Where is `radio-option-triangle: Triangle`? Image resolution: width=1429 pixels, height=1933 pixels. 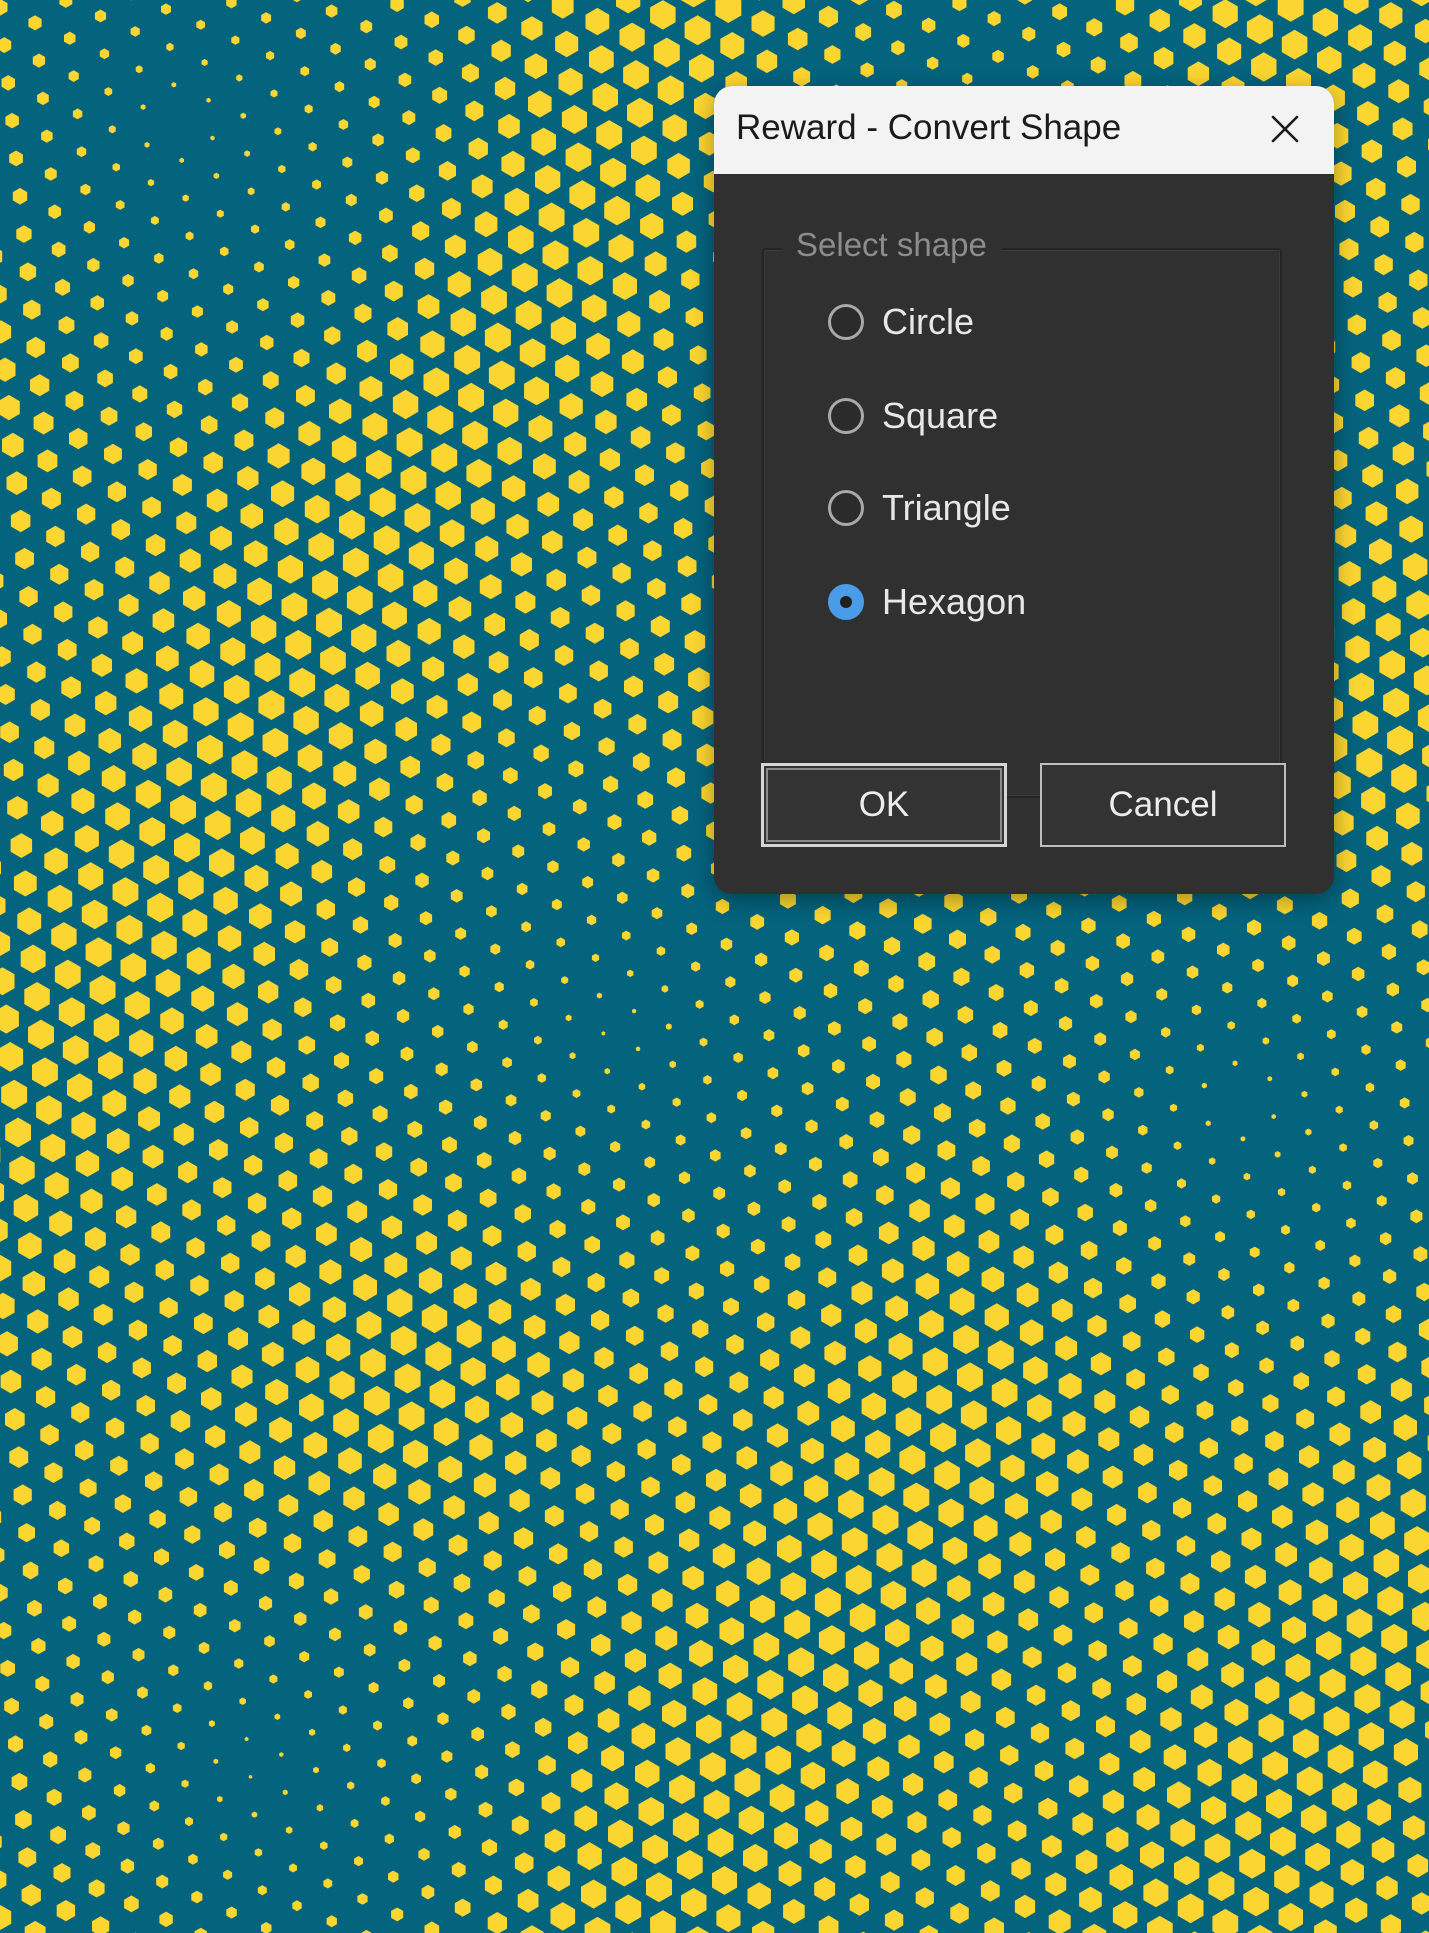
radio-option-triangle: Triangle is located at coordinates (919, 508).